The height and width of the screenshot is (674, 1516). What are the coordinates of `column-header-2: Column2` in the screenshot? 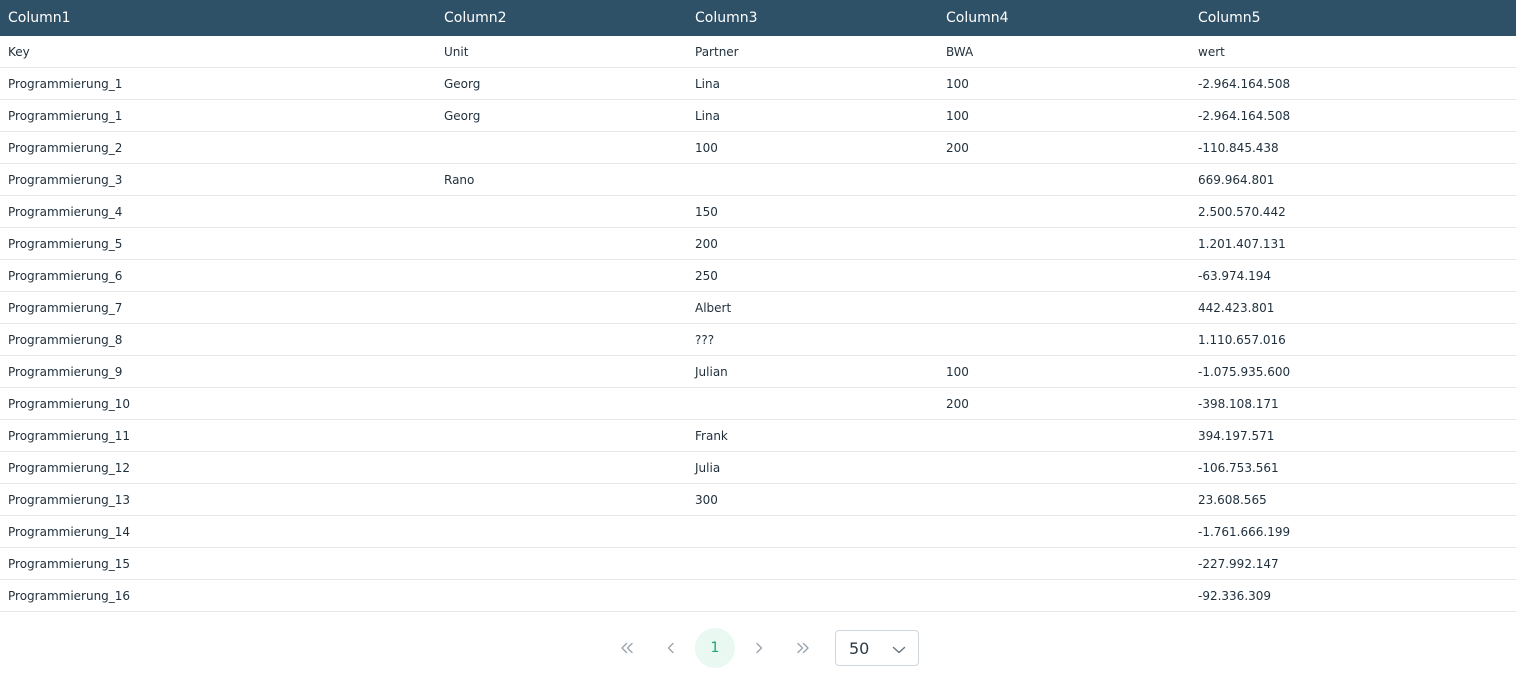 It's located at (561, 18).